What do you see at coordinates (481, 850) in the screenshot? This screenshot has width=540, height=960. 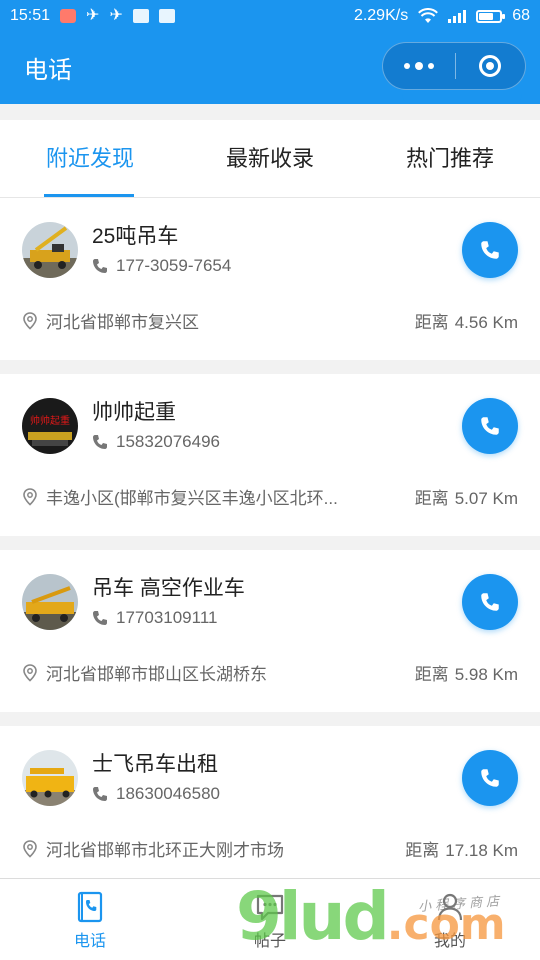 I see `distance-value: 17.18 Km` at bounding box center [481, 850].